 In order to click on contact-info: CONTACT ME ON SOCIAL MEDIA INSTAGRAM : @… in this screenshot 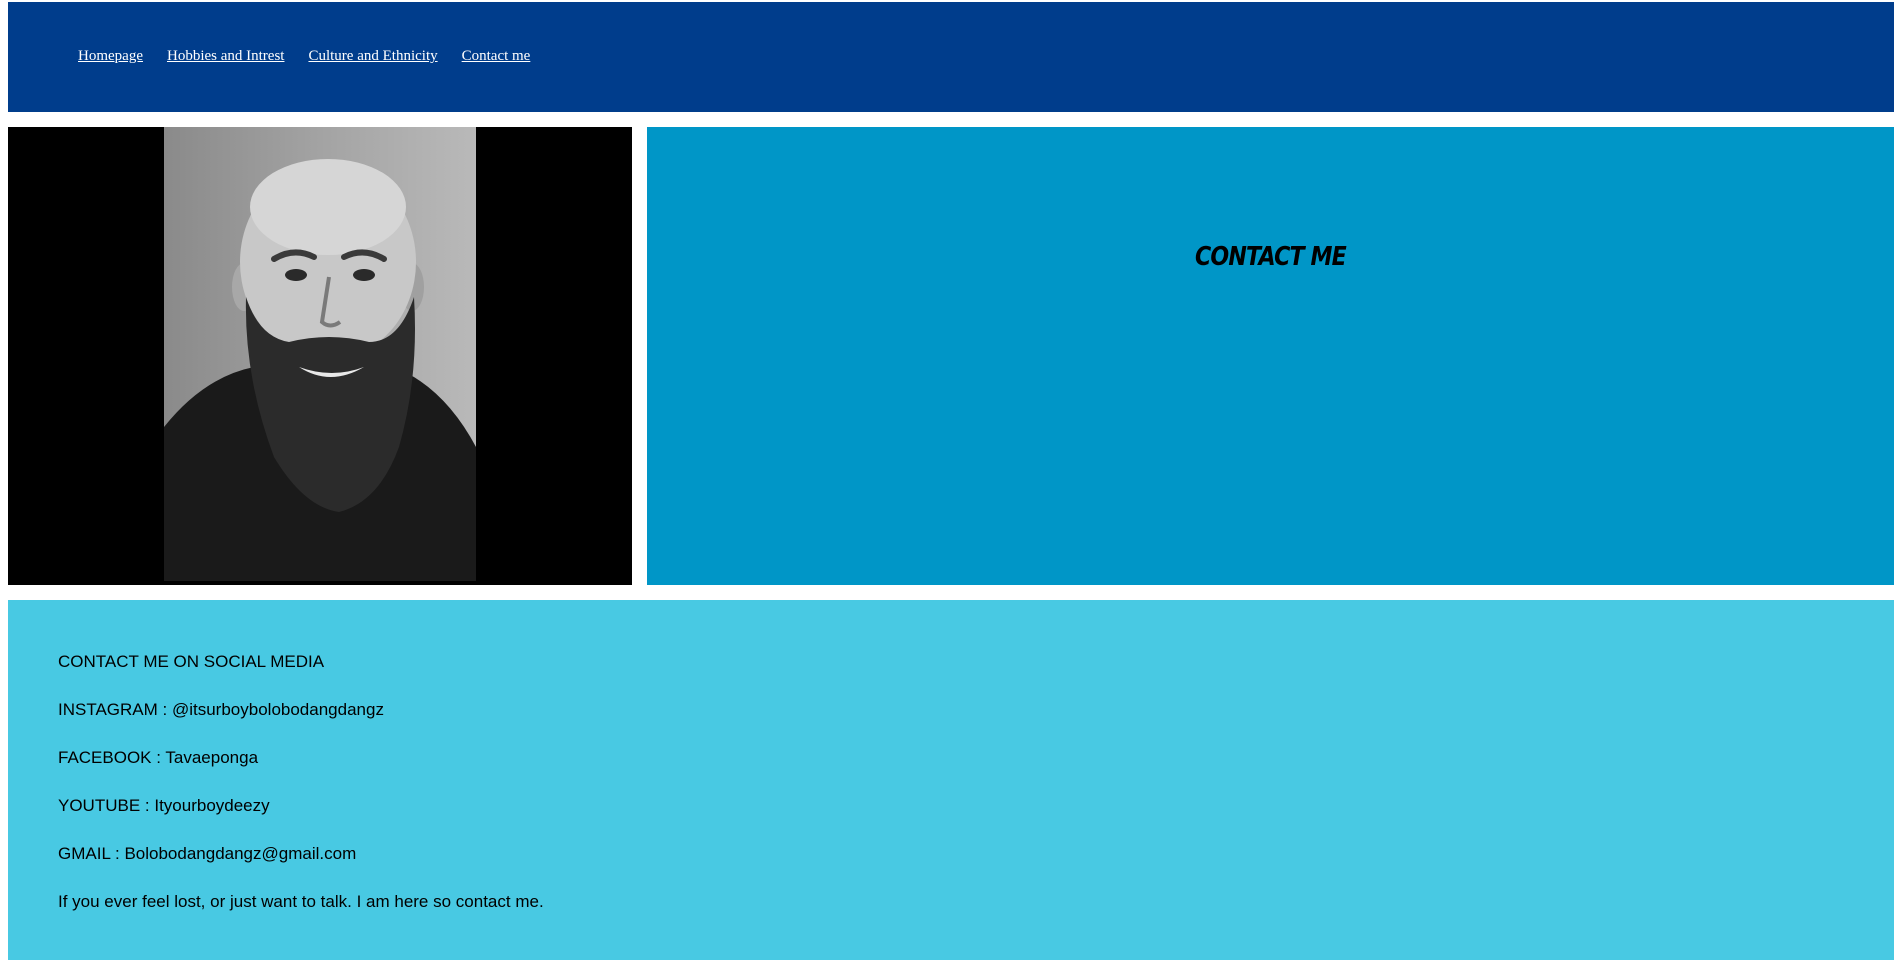, I will do `click(301, 796)`.